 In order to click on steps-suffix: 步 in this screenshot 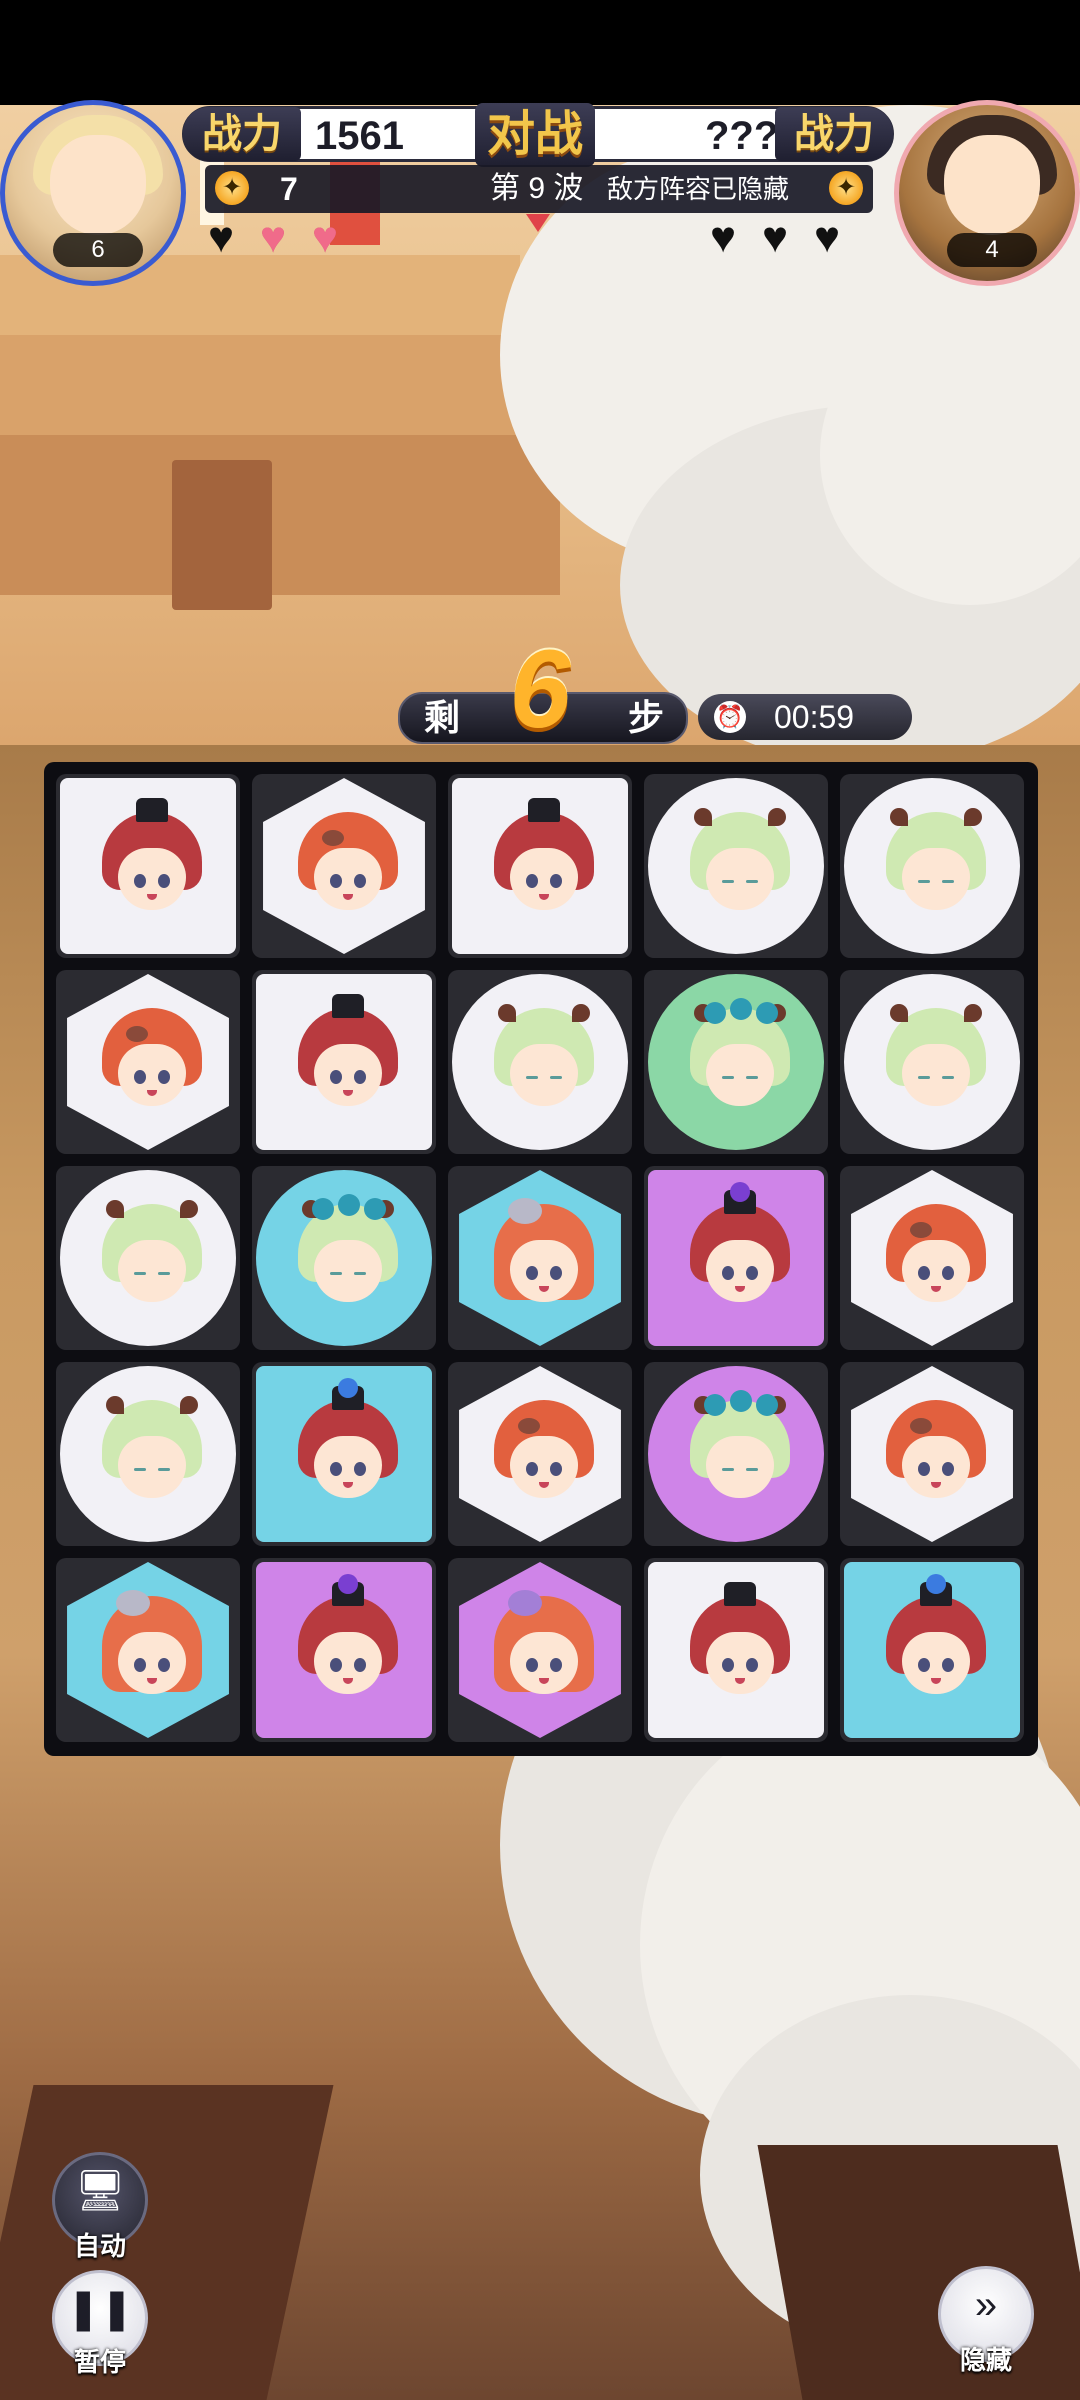, I will do `click(645, 717)`.